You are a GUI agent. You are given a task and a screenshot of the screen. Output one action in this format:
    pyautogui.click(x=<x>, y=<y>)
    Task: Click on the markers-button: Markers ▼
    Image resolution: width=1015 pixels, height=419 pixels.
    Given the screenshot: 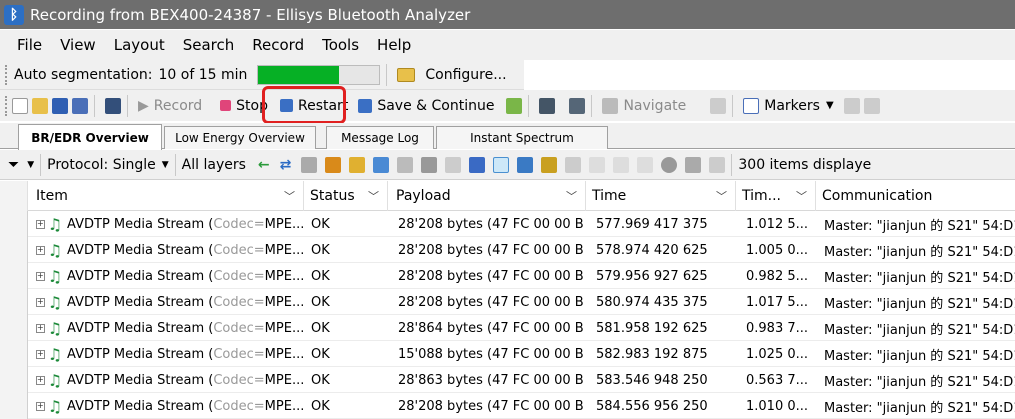 What is the action you would take?
    pyautogui.click(x=788, y=106)
    